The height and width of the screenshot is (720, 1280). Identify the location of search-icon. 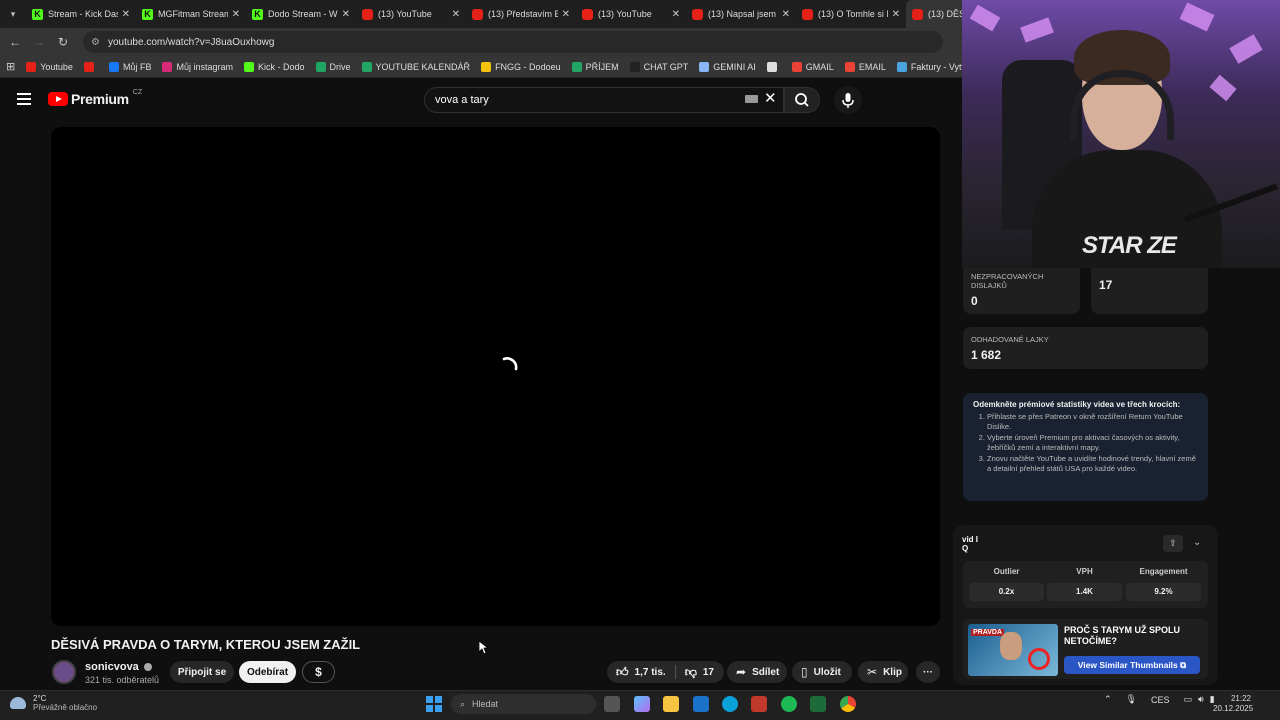
(802, 100).